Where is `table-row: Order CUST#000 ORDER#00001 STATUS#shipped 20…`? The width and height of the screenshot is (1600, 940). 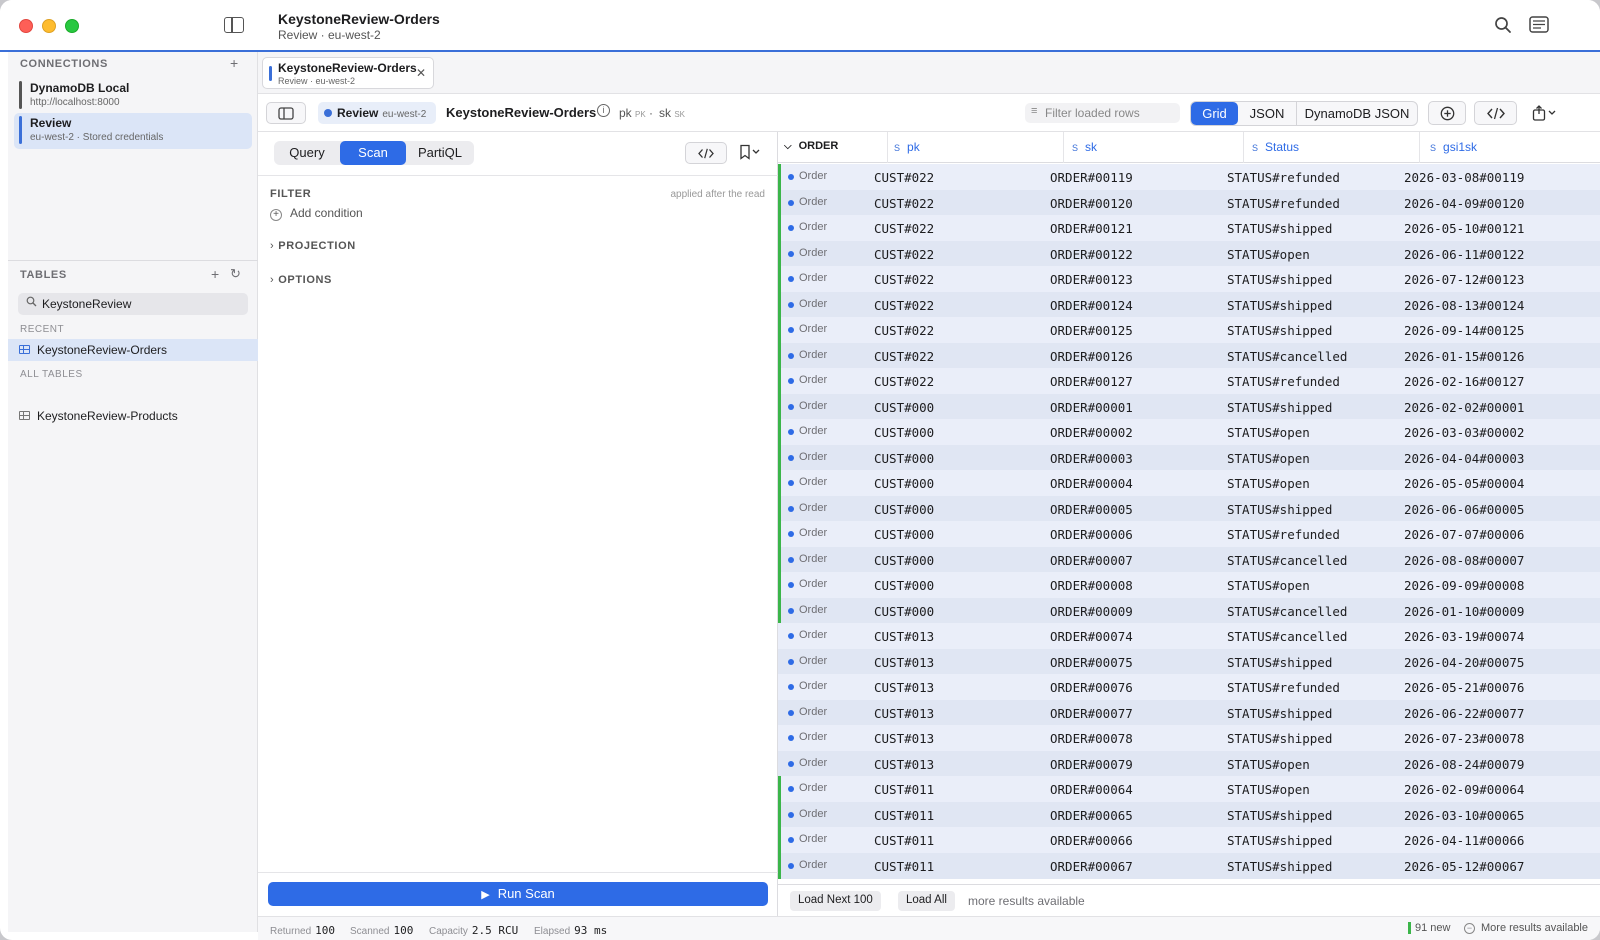 table-row: Order CUST#000 ORDER#00001 STATUS#shipped 20… is located at coordinates (1189, 406).